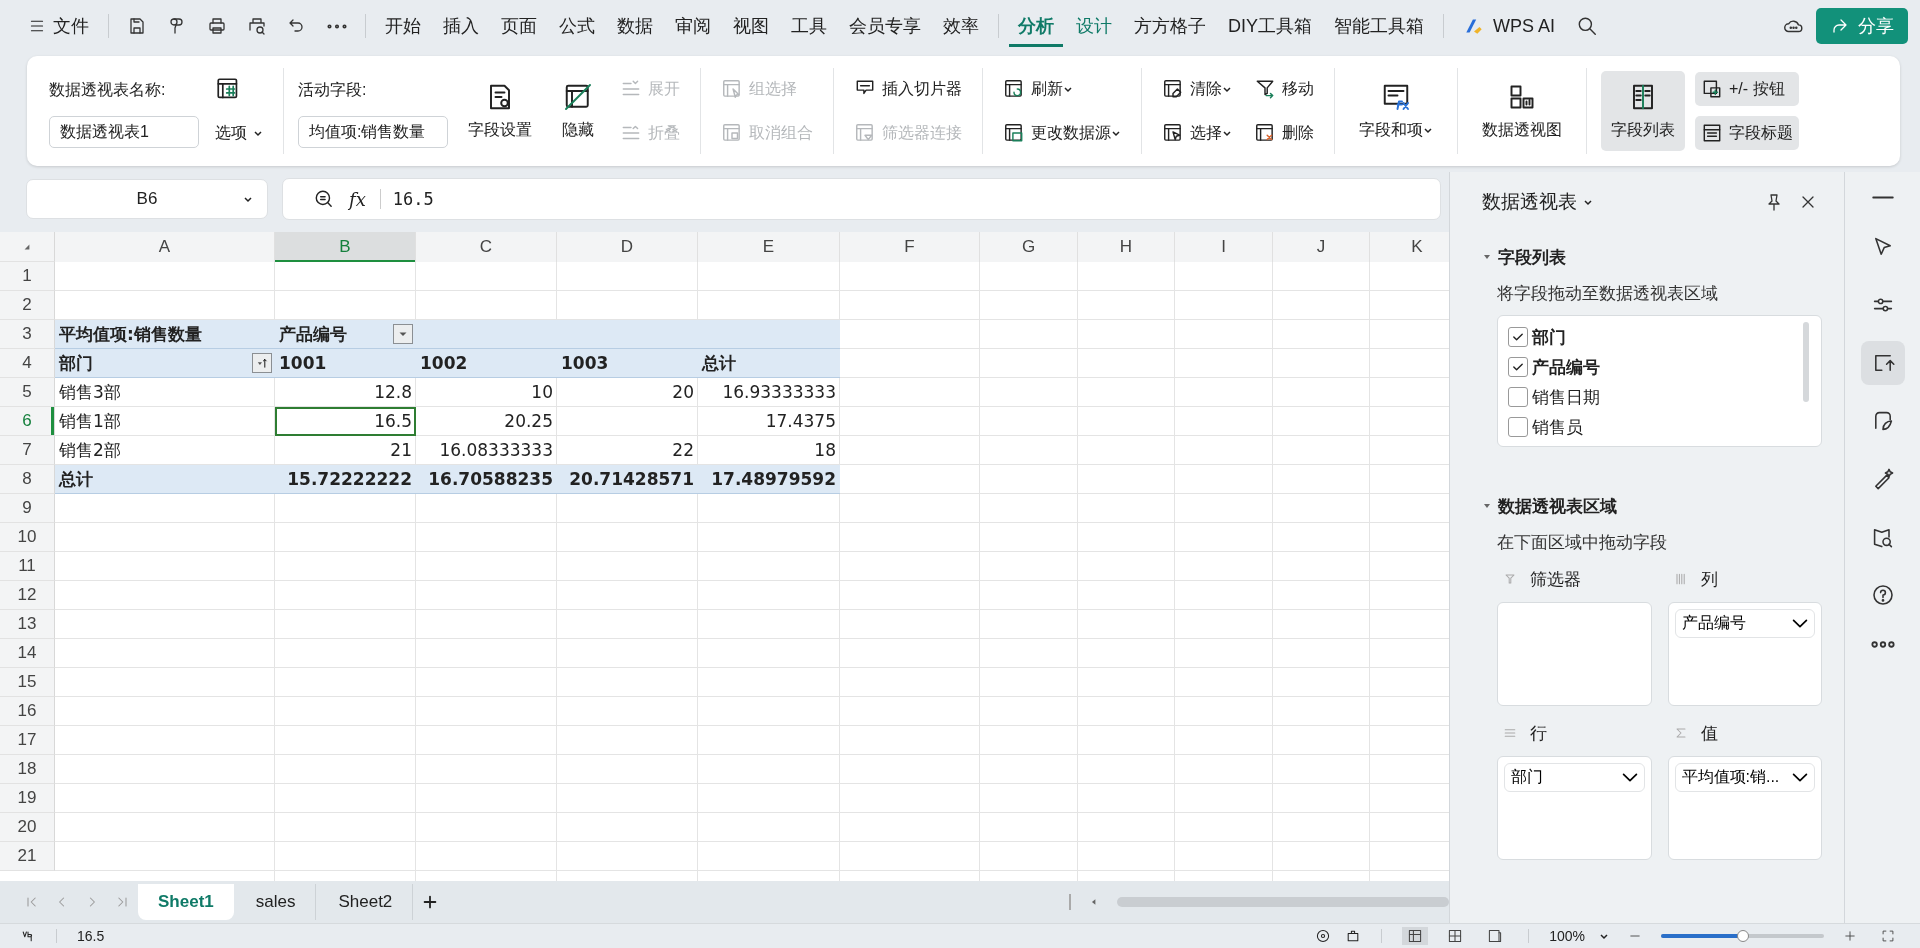  I want to click on field-name: 销售员, so click(1557, 427).